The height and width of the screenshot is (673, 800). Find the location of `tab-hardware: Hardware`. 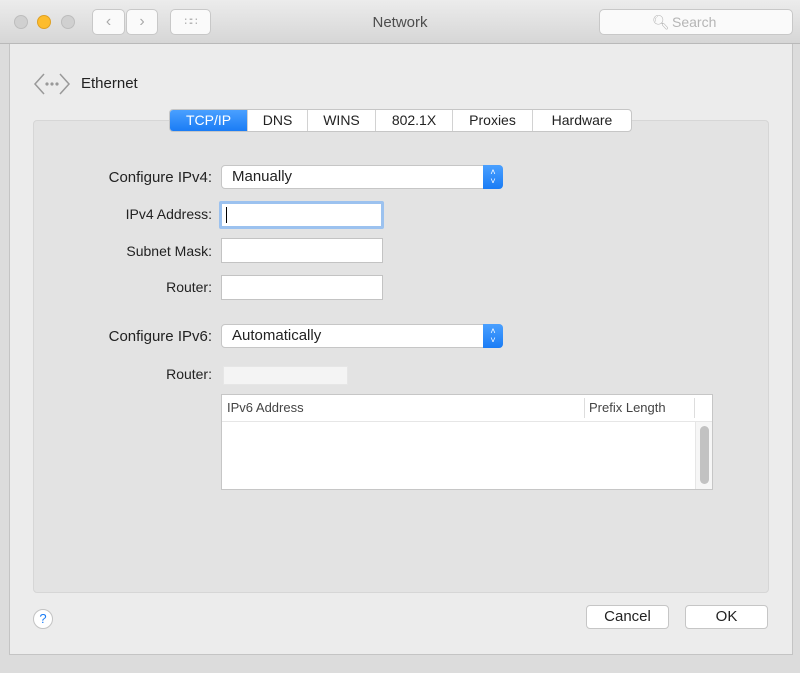

tab-hardware: Hardware is located at coordinates (582, 120).